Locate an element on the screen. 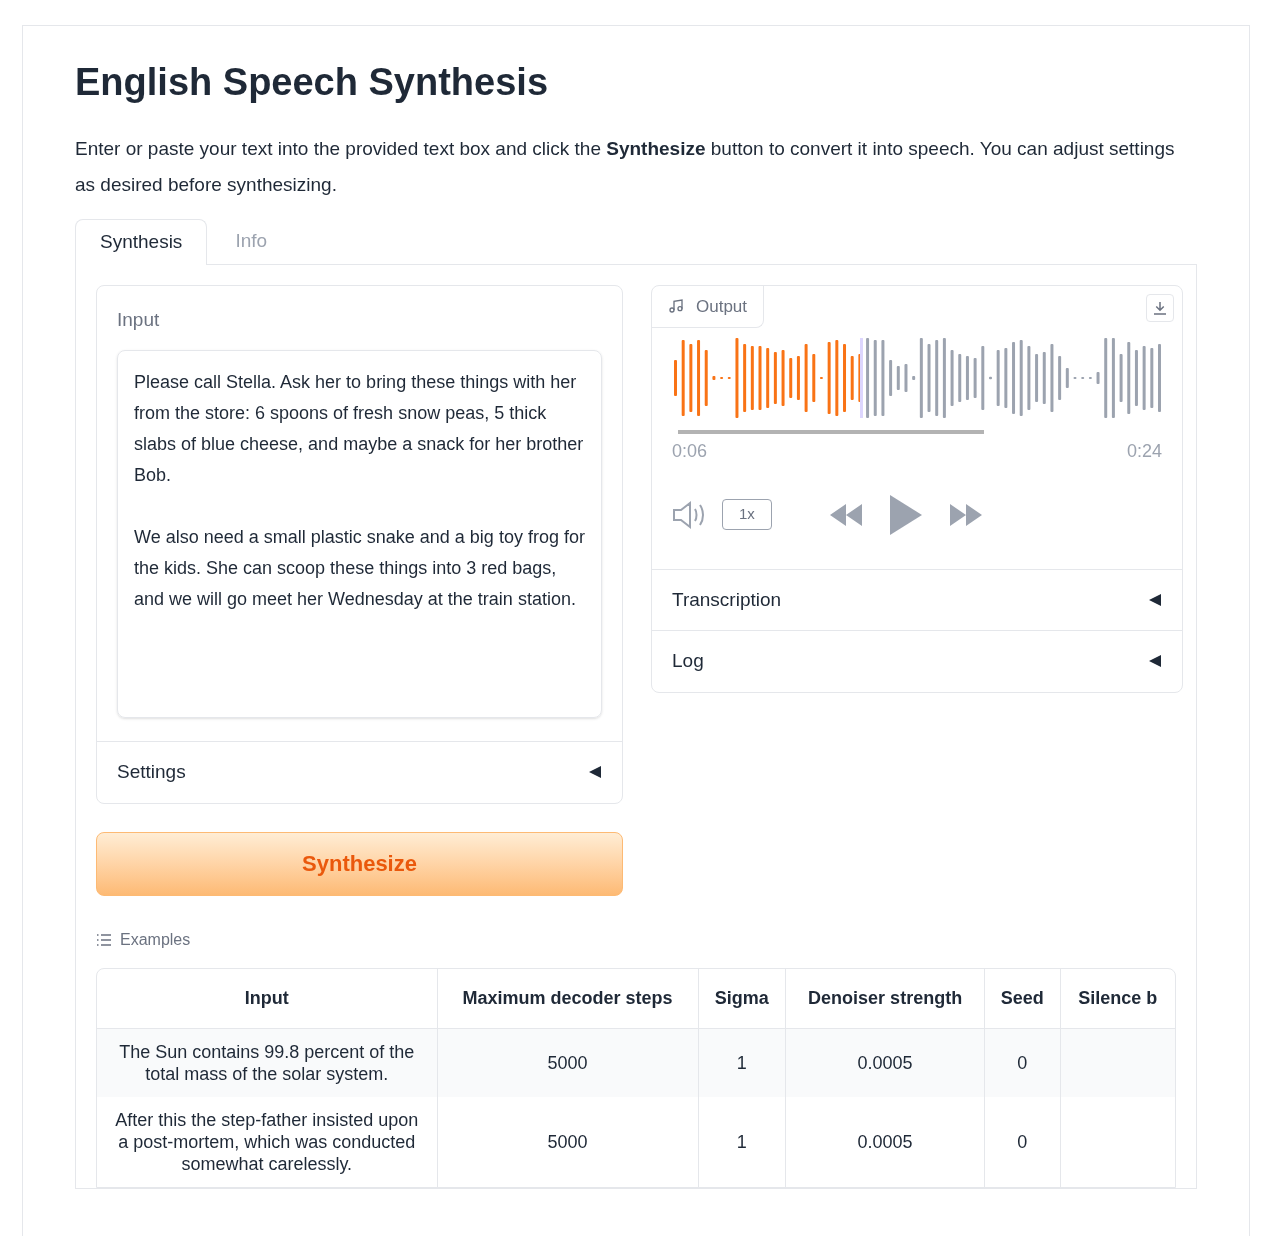 The width and height of the screenshot is (1272, 1236). play-icon is located at coordinates (905, 514).